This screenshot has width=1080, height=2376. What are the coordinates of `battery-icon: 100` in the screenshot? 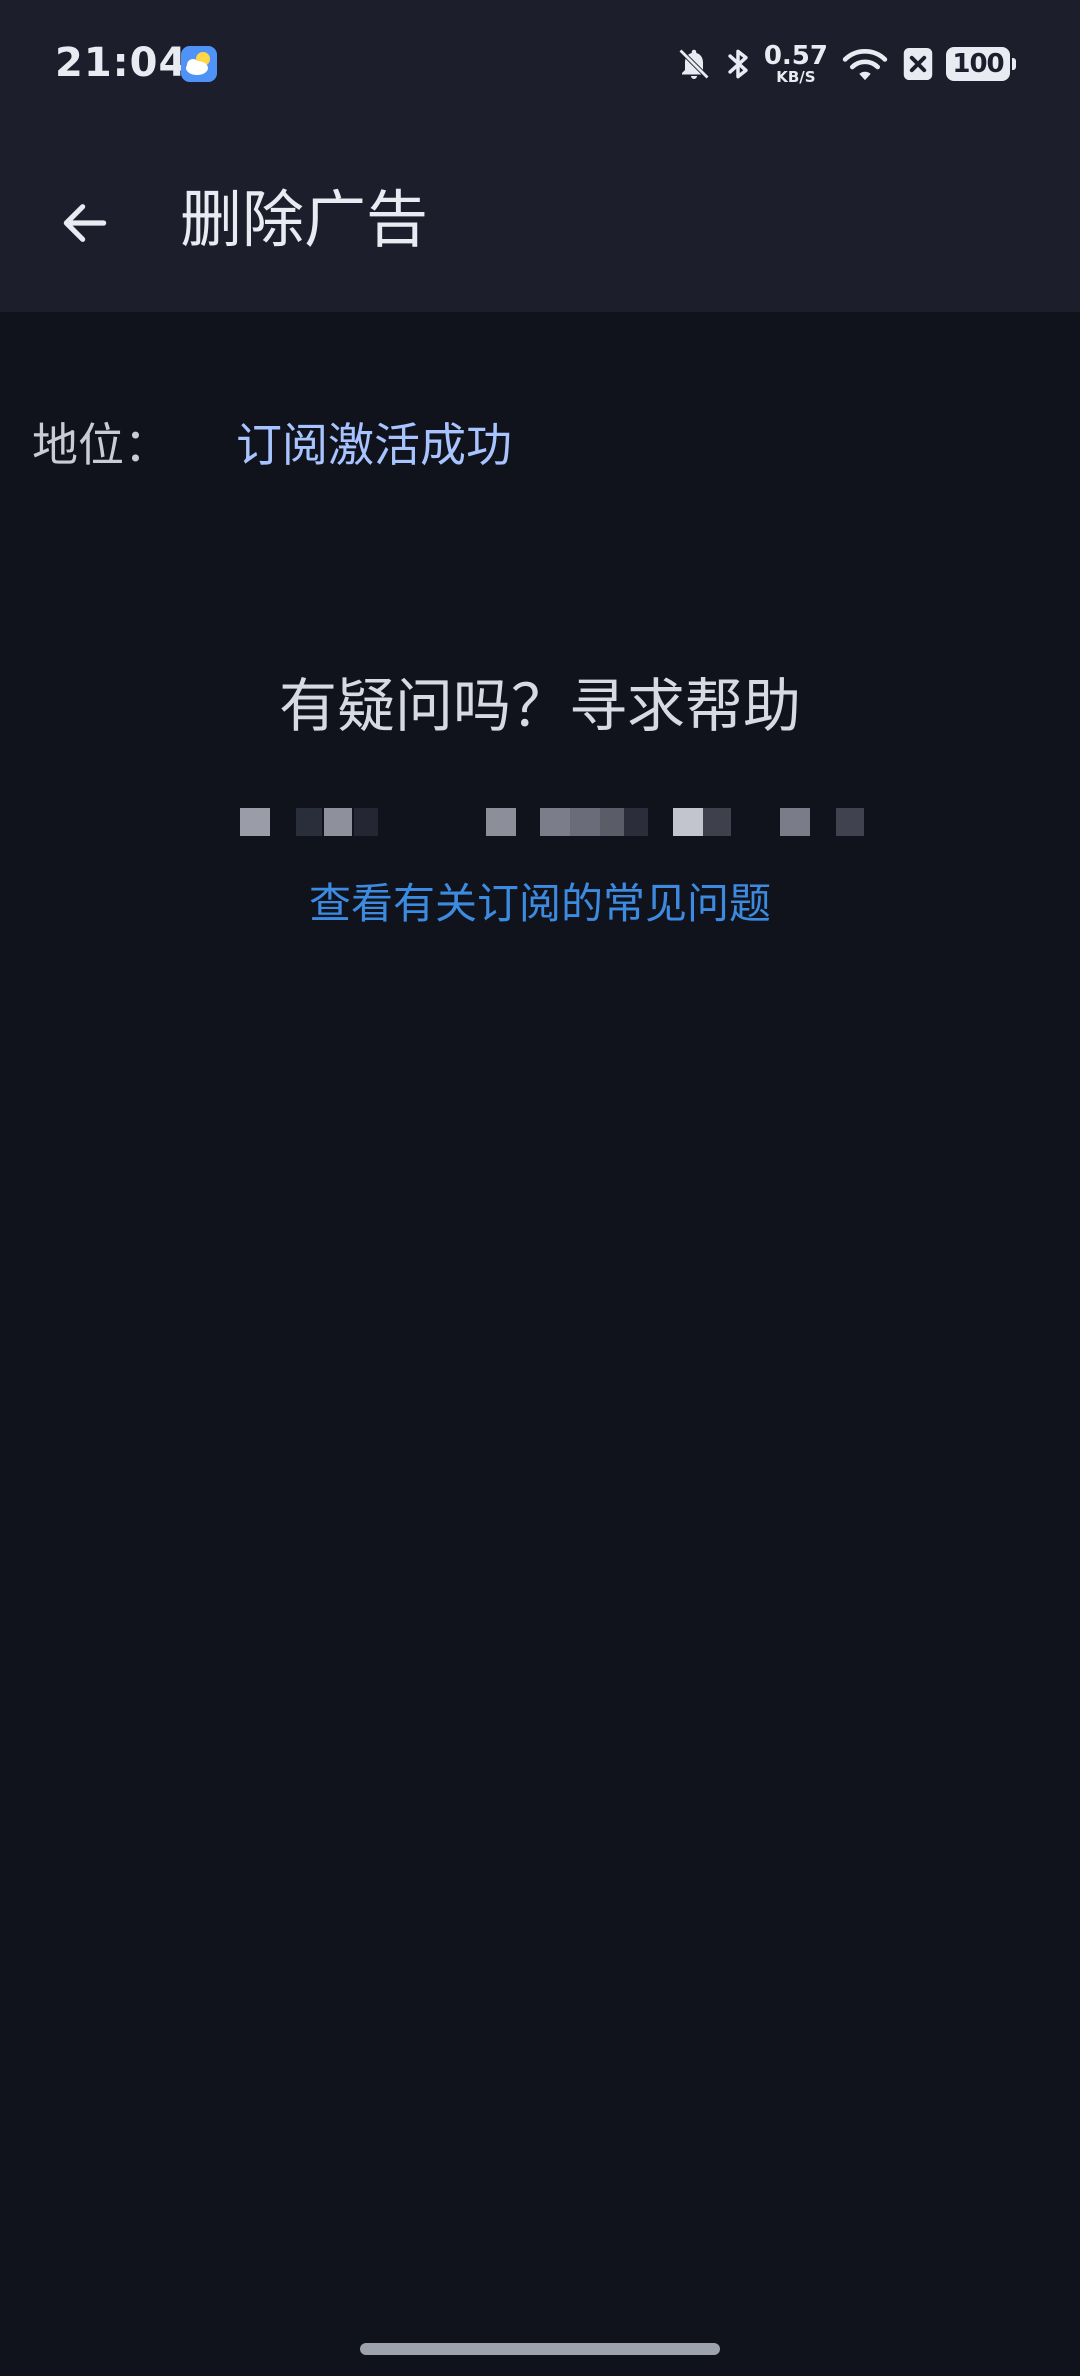 It's located at (981, 64).